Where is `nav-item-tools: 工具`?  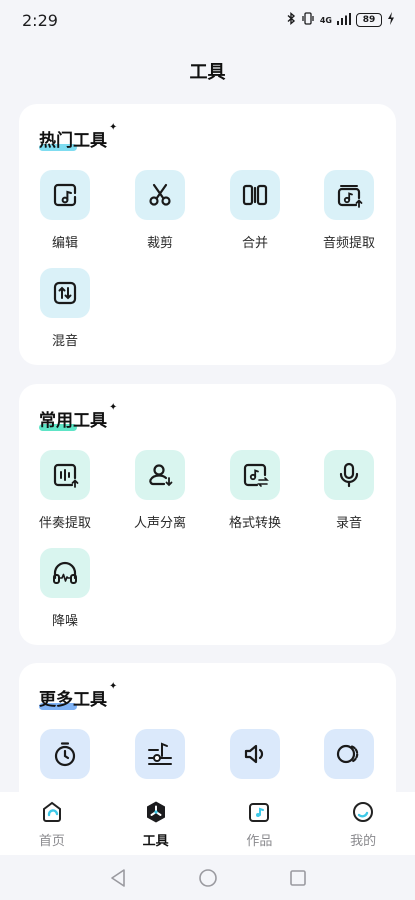 nav-item-tools: 工具 is located at coordinates (156, 823).